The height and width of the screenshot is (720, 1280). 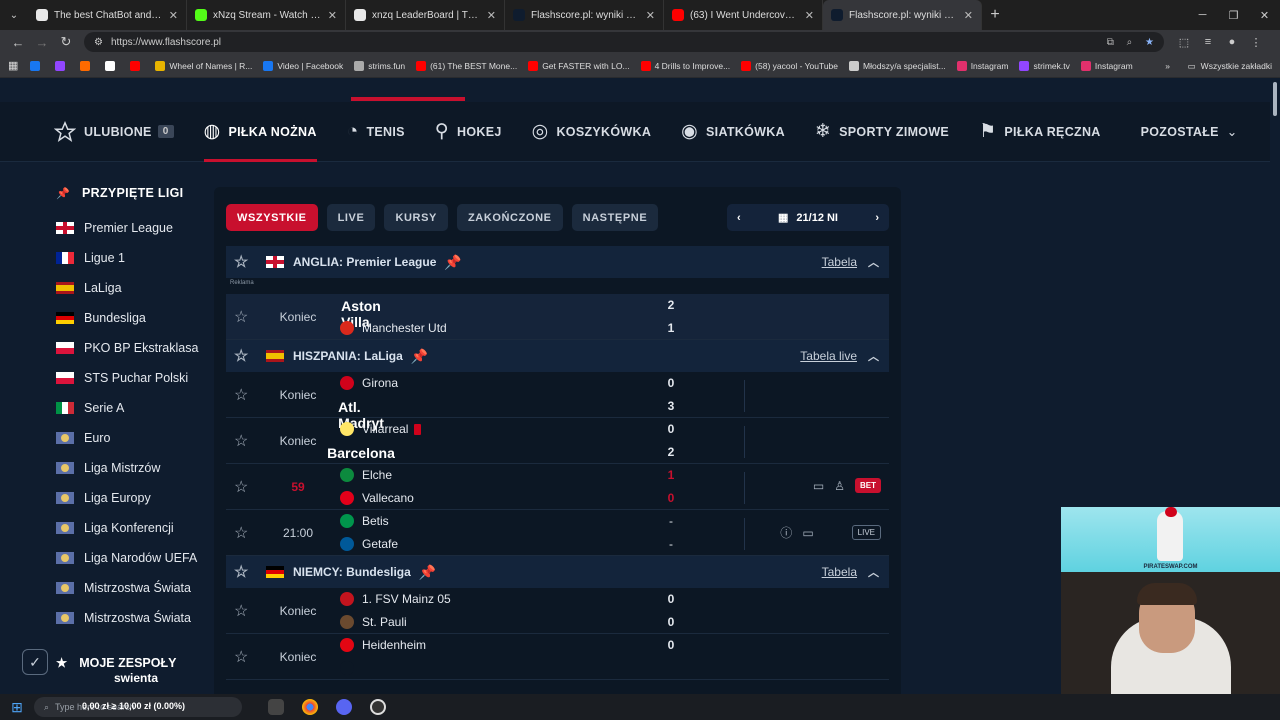 I want to click on forward-icon: →, so click(x=42, y=42).